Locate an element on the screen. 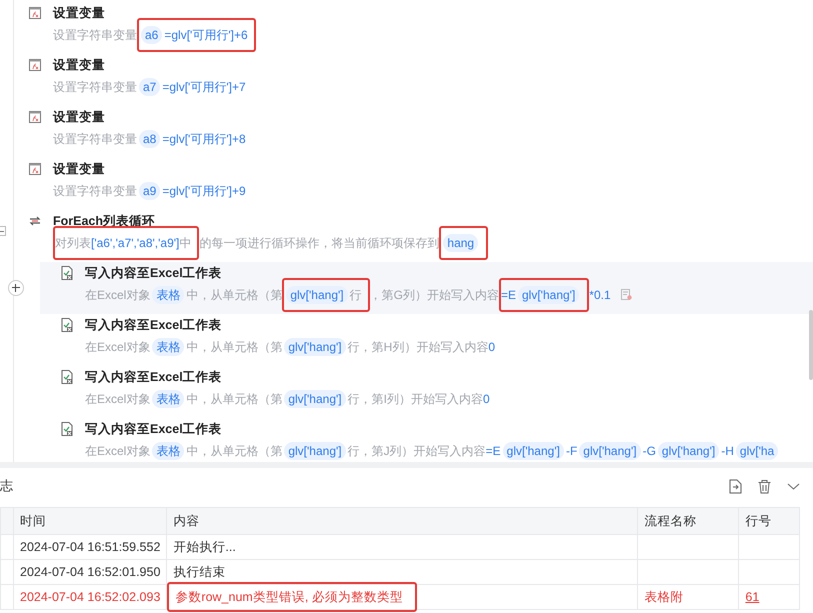 This screenshot has width=813, height=613. step-row: 写入内容至Excel工作表 在Excel对象 表格 中，从单元格（第 glv['hang'] 行，第H列）开始写入内容0 is located at coordinates (406, 340).